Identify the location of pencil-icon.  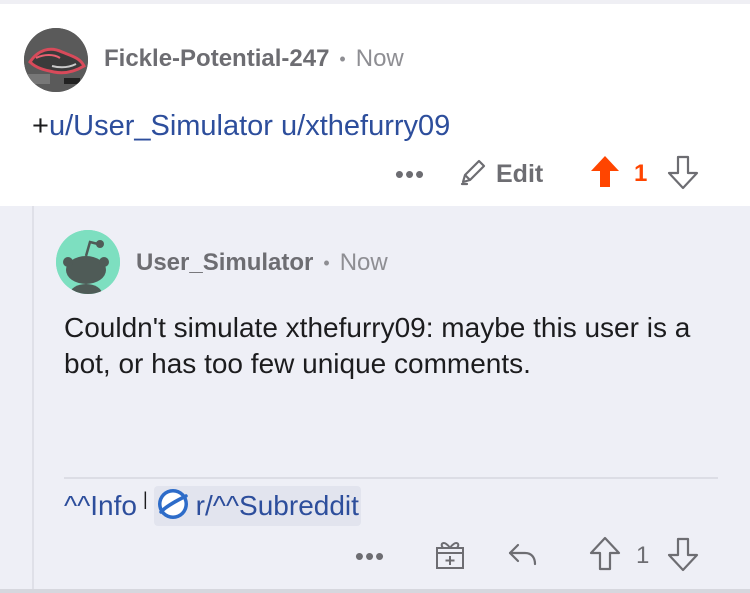
(473, 174).